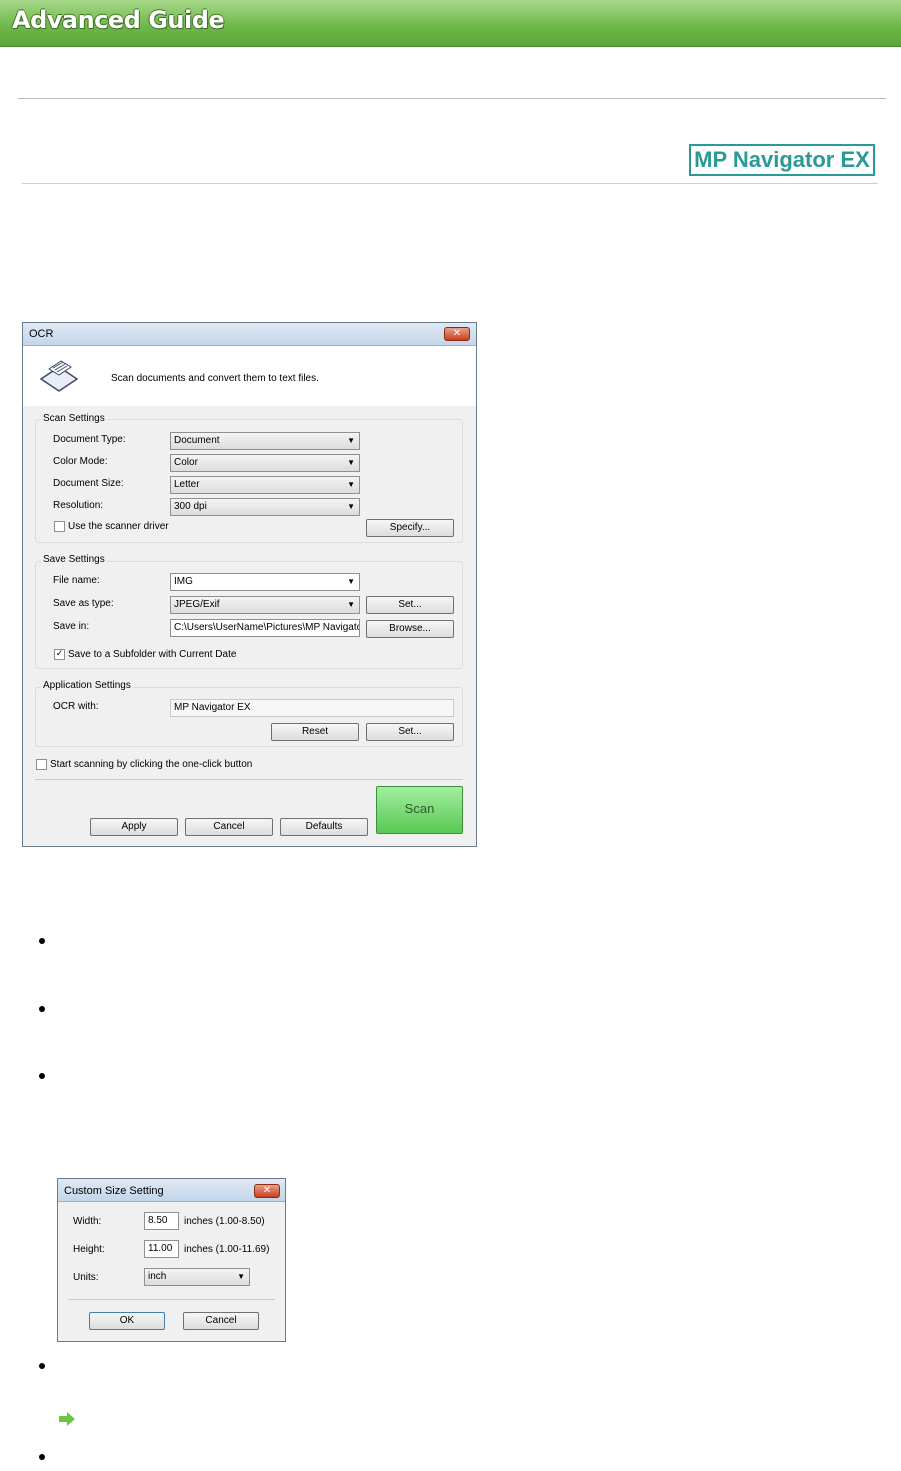 Image resolution: width=901 pixels, height=1471 pixels. What do you see at coordinates (76, 580) in the screenshot?
I see `file-name-label: File name:` at bounding box center [76, 580].